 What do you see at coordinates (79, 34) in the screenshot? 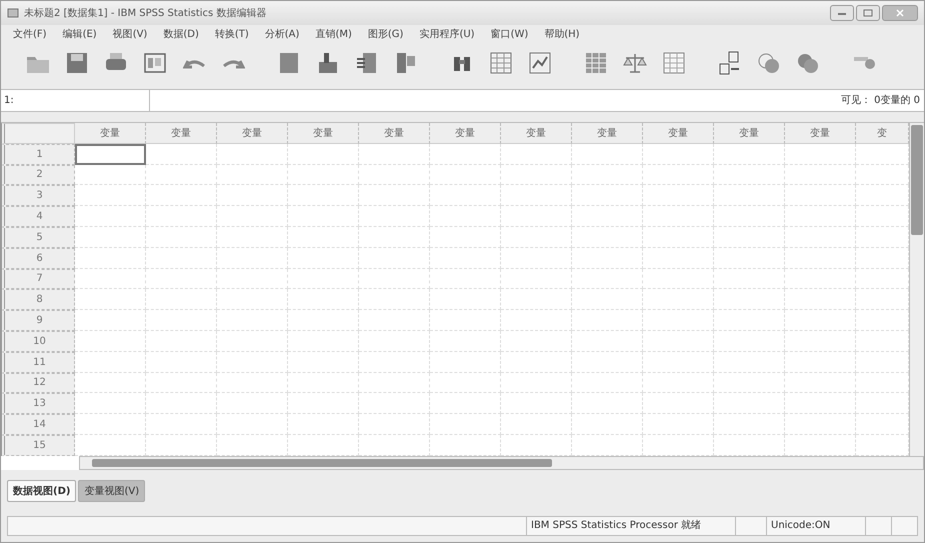
I see `menu-item: 编辑(E)` at bounding box center [79, 34].